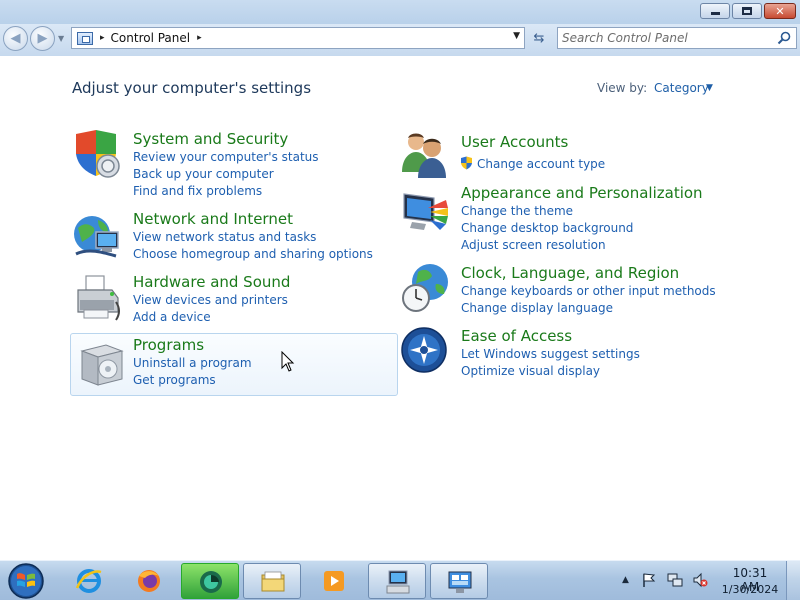 The width and height of the screenshot is (800, 600). I want to click on clock-date: 1/30/2024, so click(750, 589).